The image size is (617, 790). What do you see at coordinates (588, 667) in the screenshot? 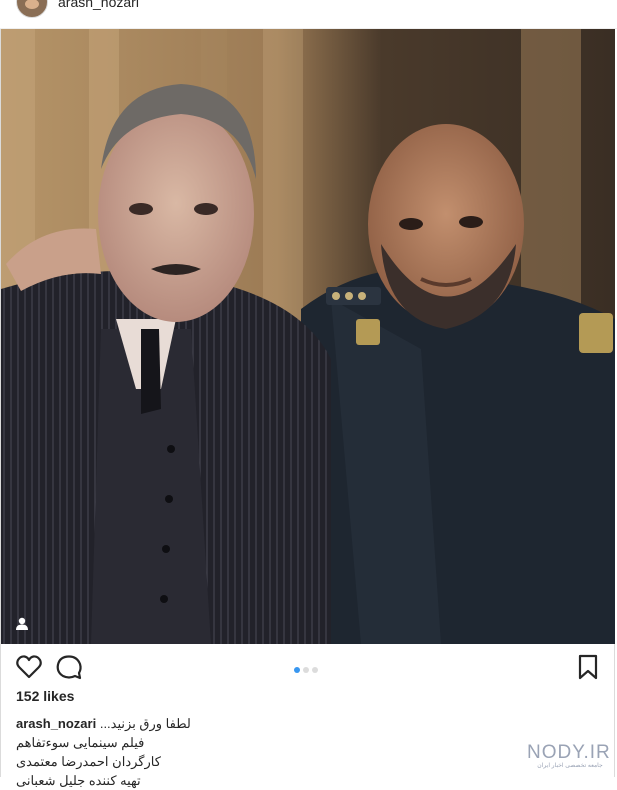
I see `bookmark-icon` at bounding box center [588, 667].